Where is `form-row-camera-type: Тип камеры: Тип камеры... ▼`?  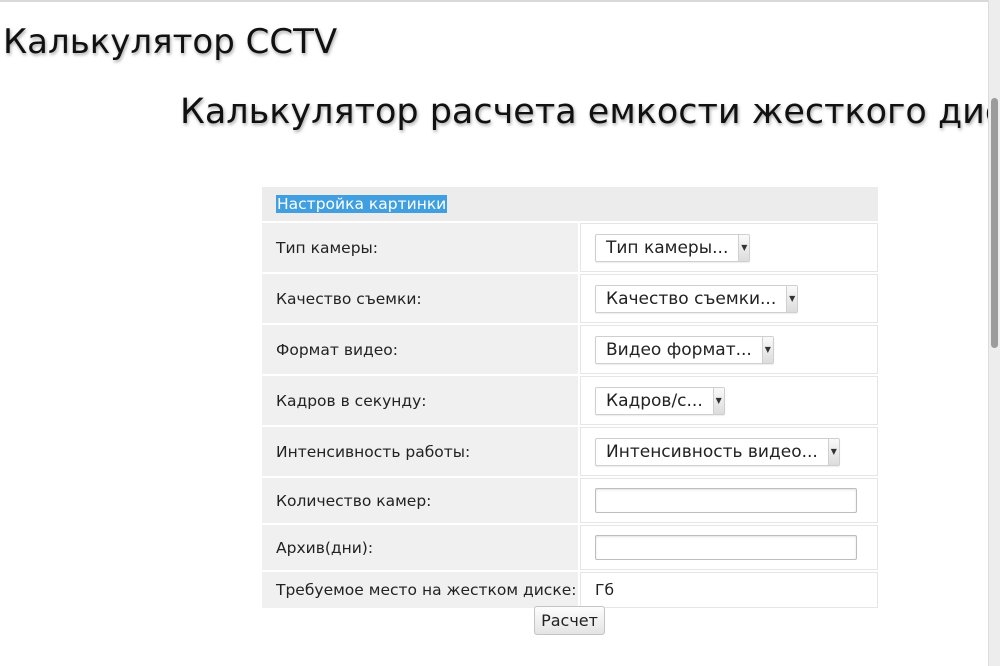
form-row-camera-type: Тип камеры: Тип камеры... ▼ is located at coordinates (570, 247).